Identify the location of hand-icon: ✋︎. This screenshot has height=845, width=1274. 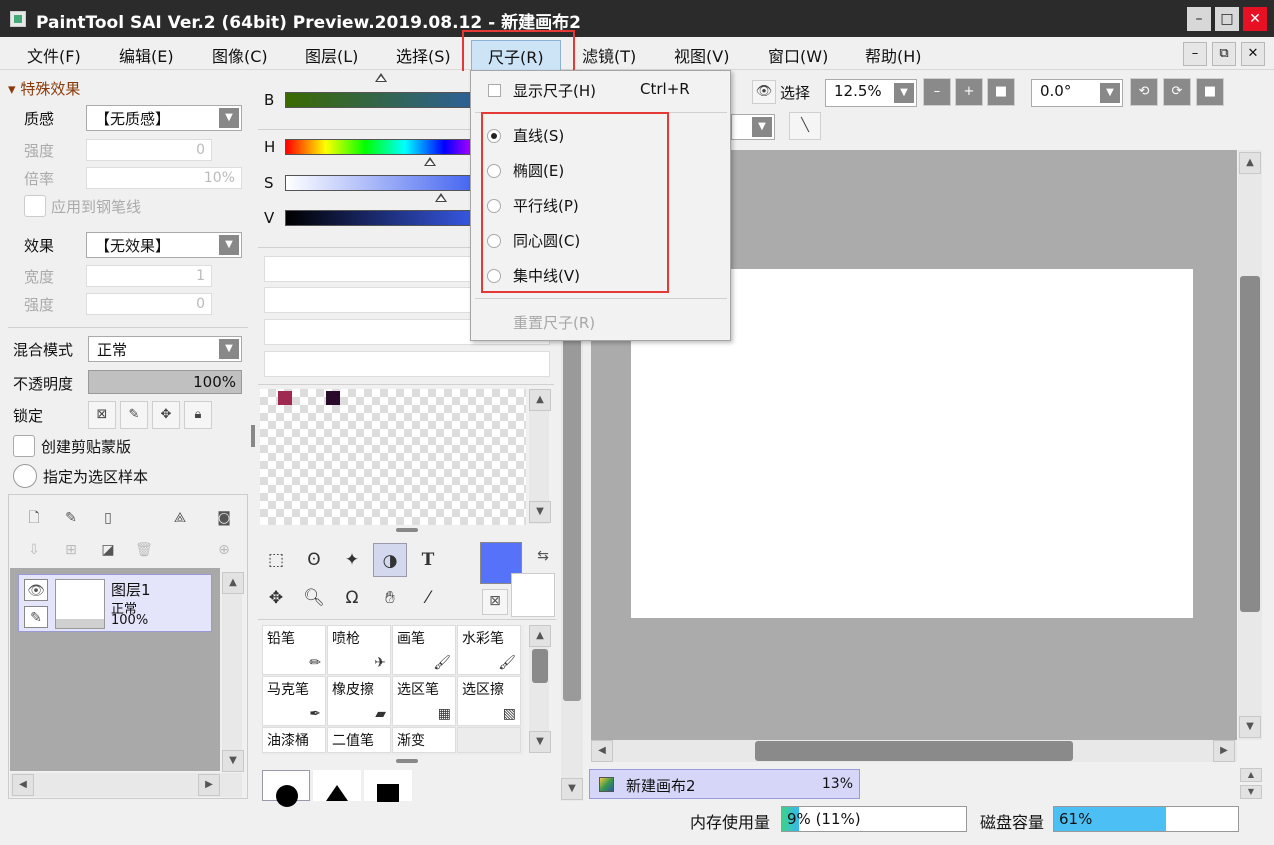
(390, 598).